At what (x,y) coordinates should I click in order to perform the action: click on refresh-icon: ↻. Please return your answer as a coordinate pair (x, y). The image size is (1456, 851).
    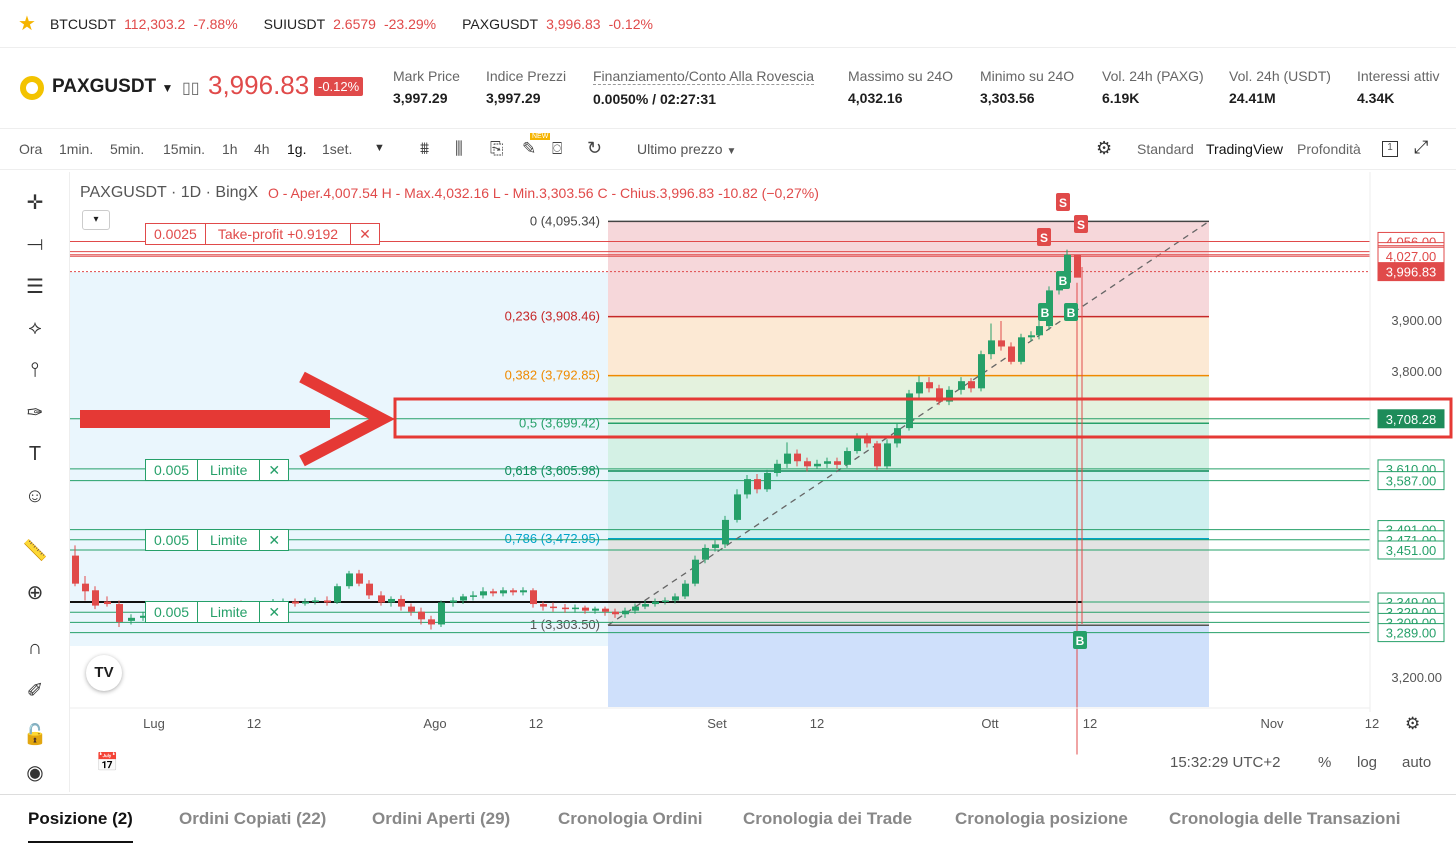
    Looking at the image, I should click on (594, 148).